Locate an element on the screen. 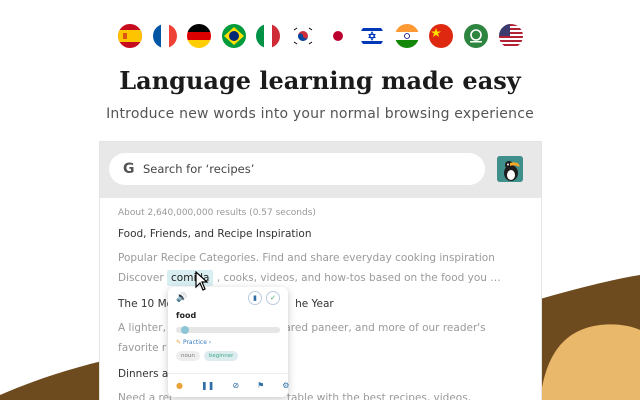 Image resolution: width=640 pixels, height=400 pixels. germany-flag-icon is located at coordinates (199, 36).